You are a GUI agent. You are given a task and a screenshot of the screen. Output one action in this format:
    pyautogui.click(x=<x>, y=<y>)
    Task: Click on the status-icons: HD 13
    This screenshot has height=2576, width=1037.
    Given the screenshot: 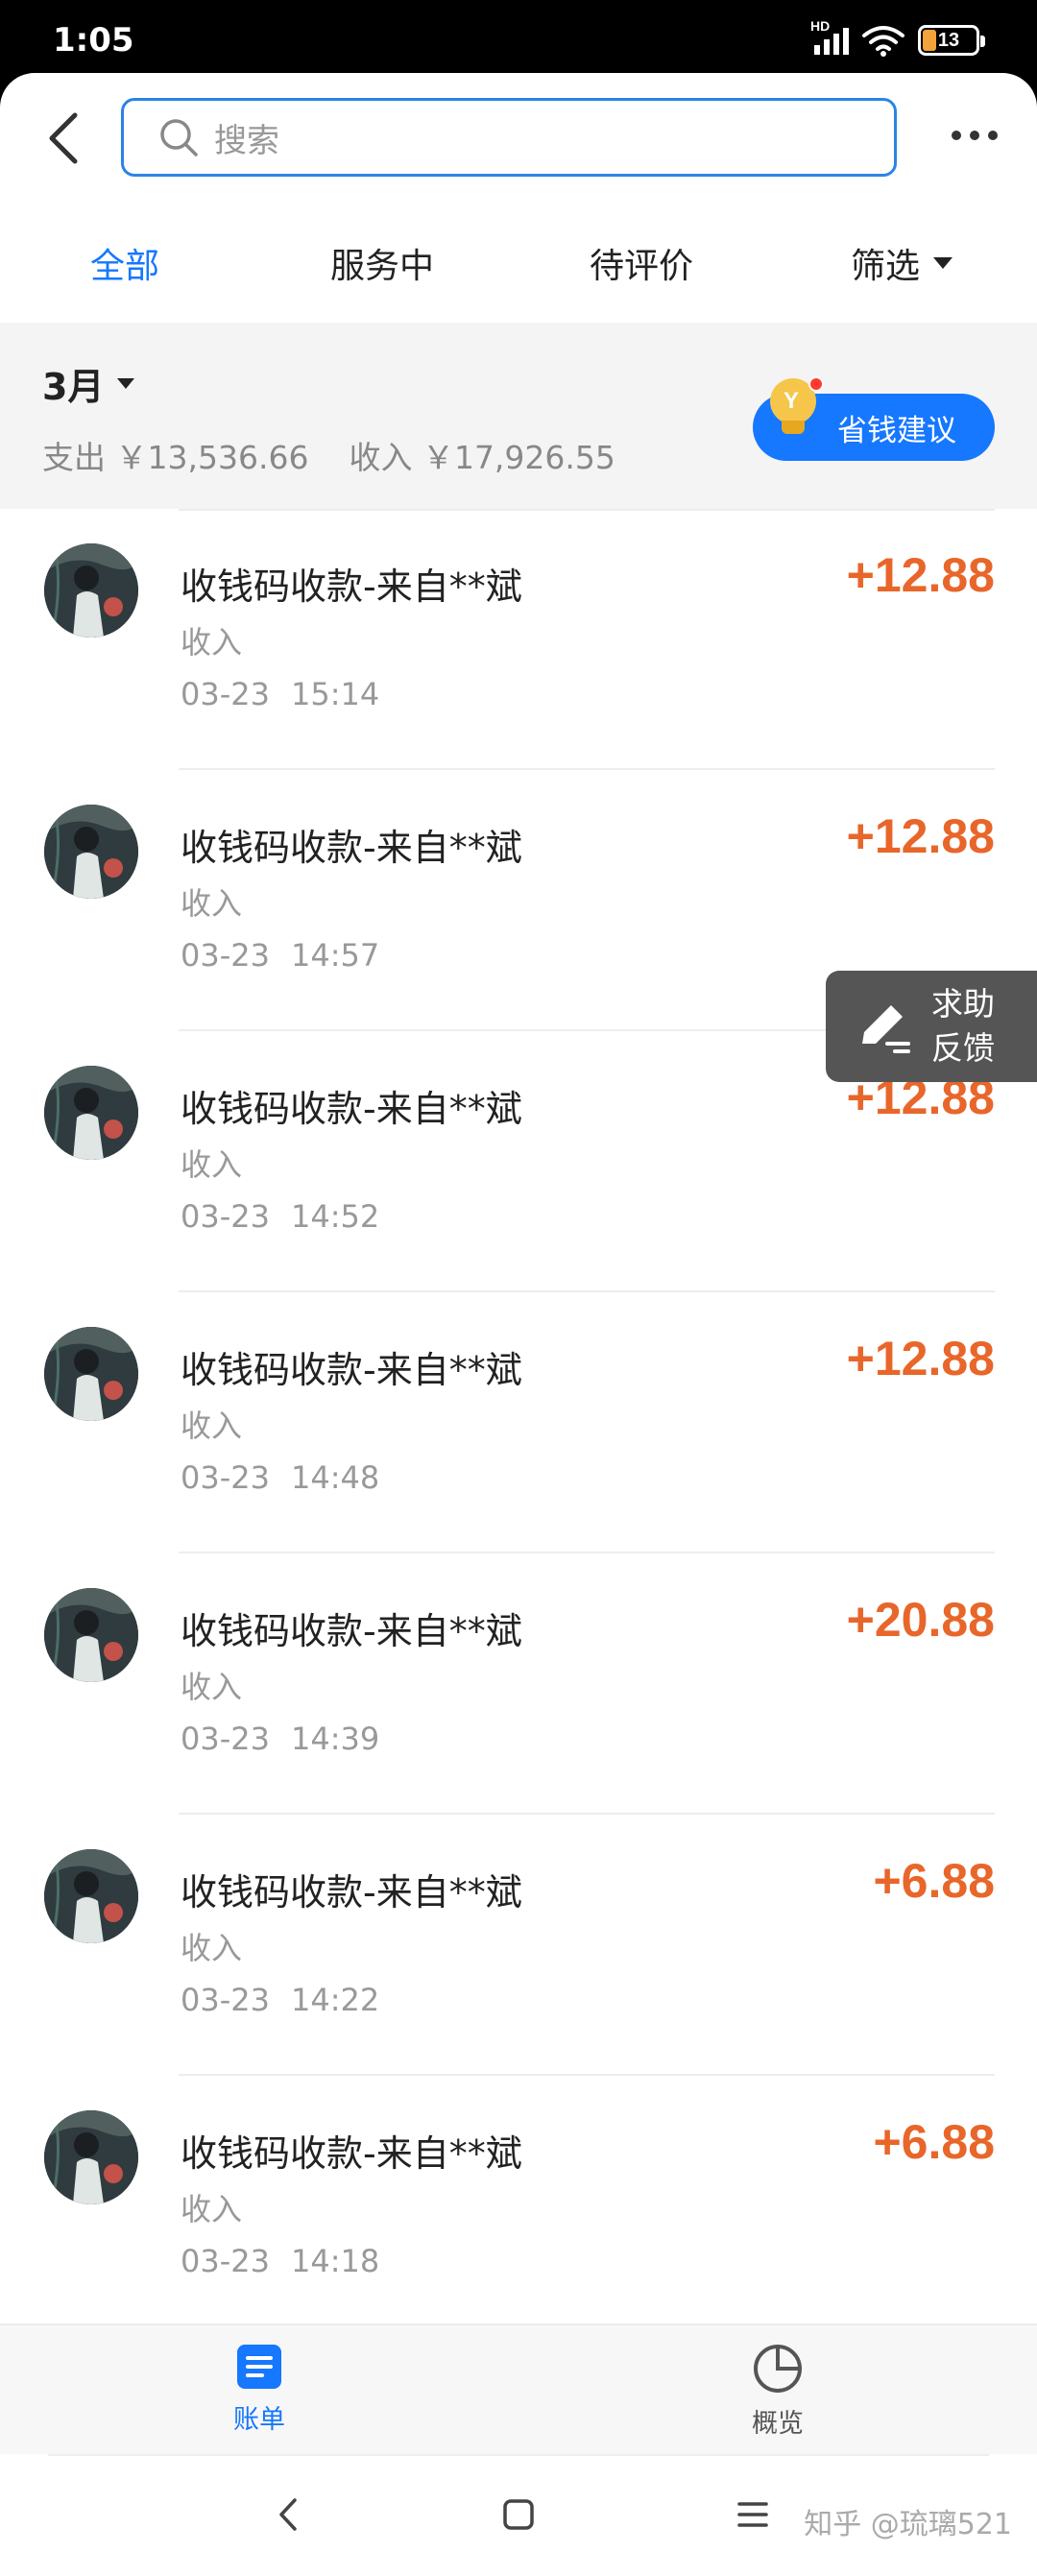 What is the action you would take?
    pyautogui.click(x=897, y=38)
    